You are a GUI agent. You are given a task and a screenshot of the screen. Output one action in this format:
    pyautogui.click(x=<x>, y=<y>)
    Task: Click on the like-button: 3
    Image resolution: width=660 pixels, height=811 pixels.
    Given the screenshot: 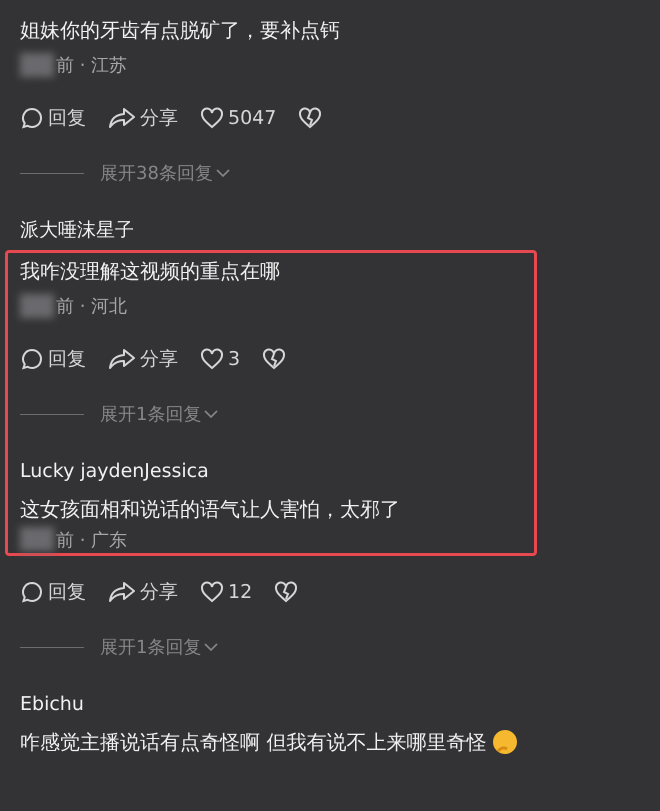 What is the action you would take?
    pyautogui.click(x=220, y=359)
    